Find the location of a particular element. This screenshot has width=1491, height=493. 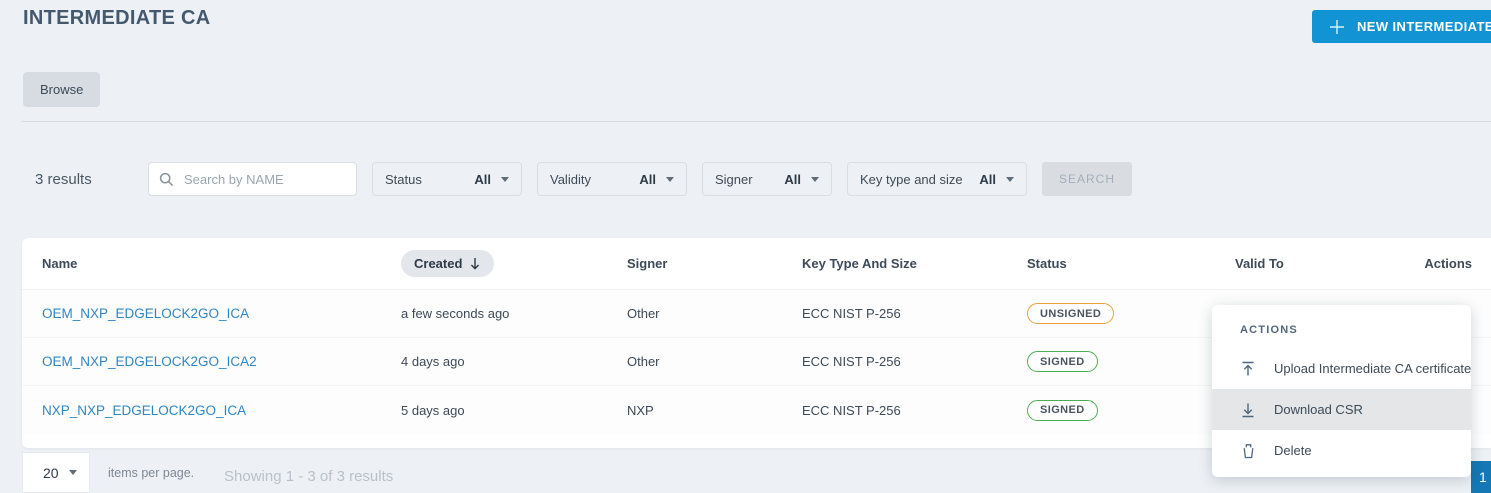

created-cell: a few seconds ago is located at coordinates (455, 313).